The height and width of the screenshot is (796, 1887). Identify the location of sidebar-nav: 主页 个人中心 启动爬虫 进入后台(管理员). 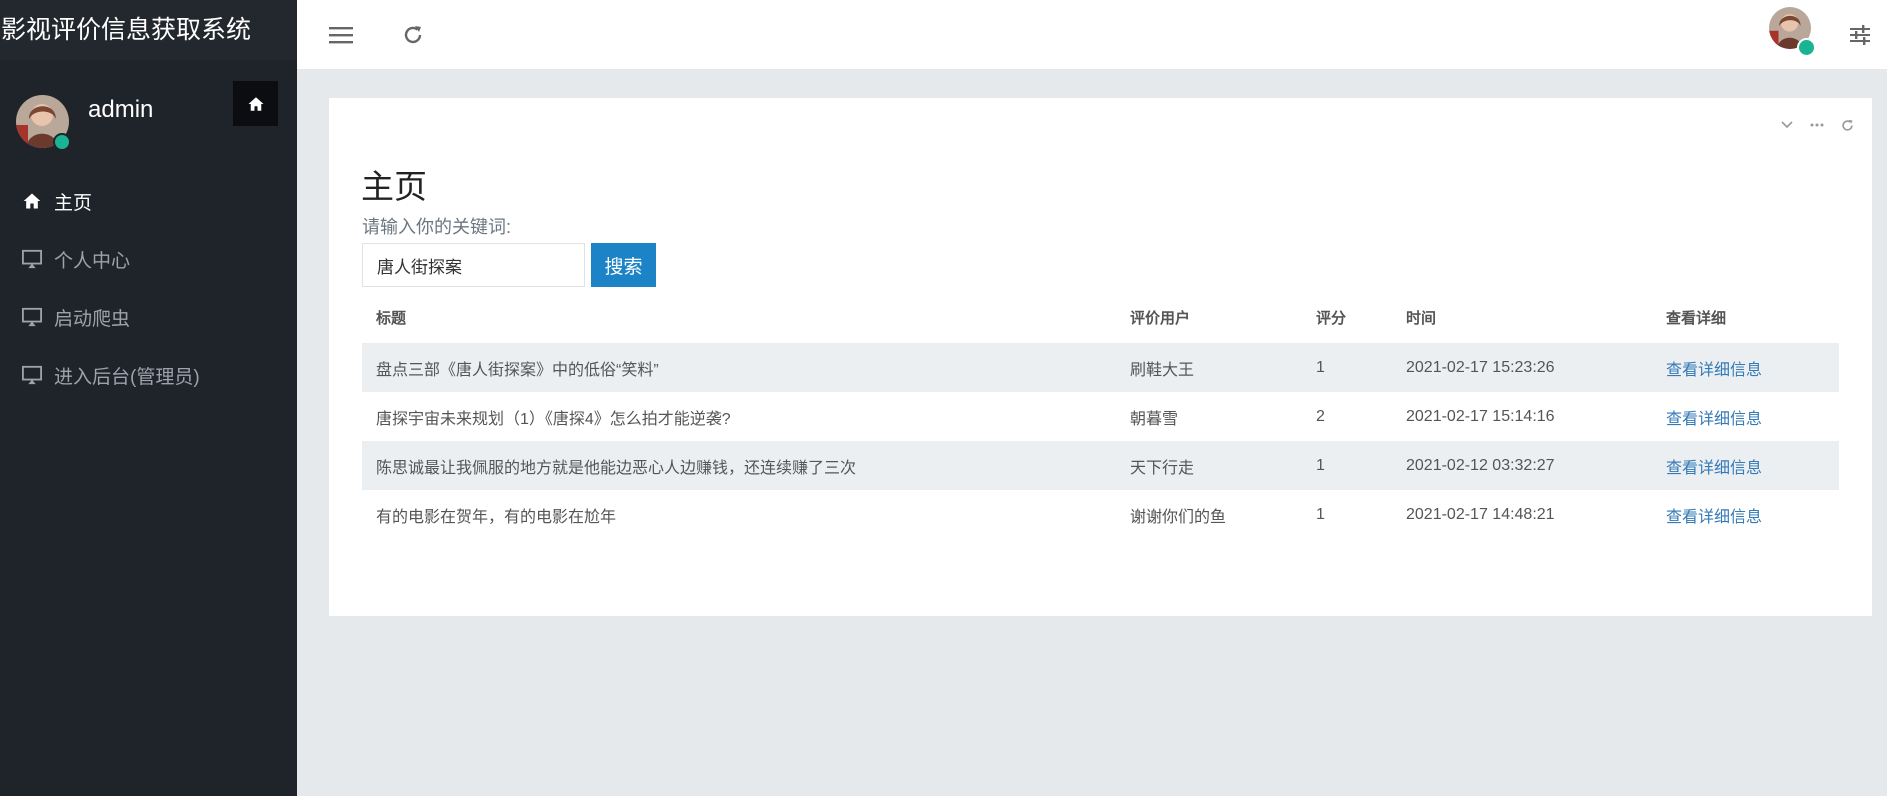
(148, 288).